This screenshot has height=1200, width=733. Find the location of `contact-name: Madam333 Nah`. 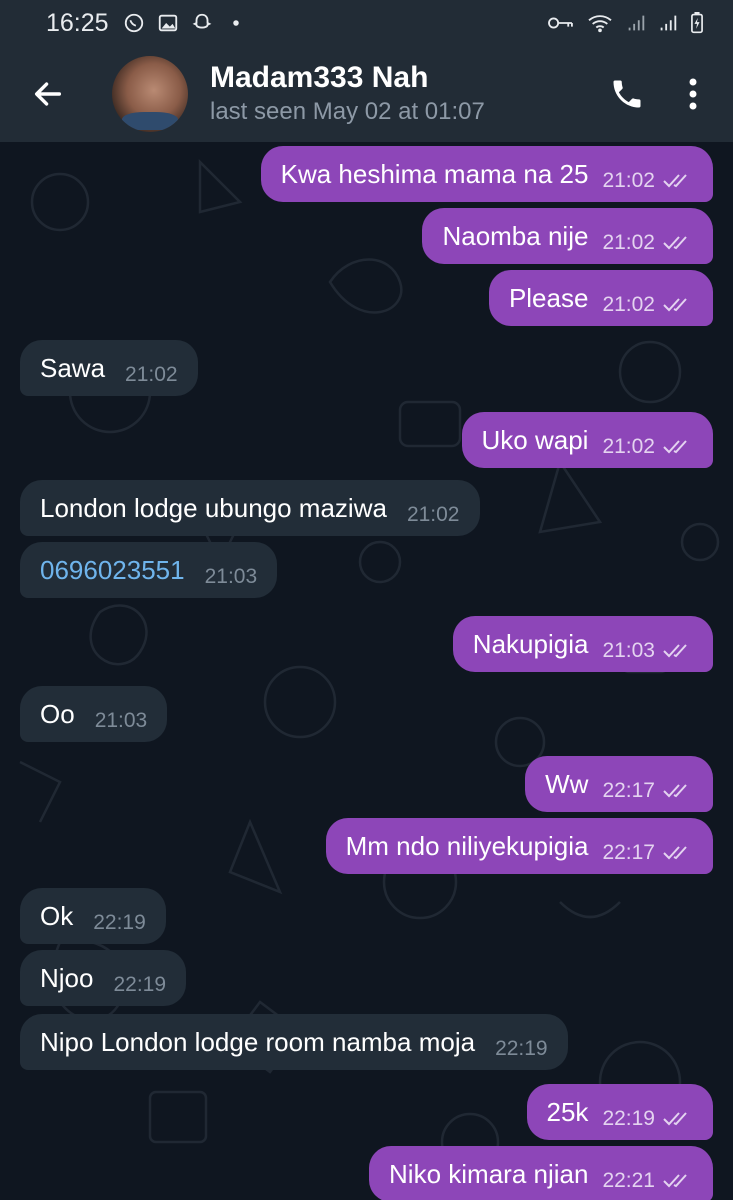

contact-name: Madam333 Nah is located at coordinates (319, 77).